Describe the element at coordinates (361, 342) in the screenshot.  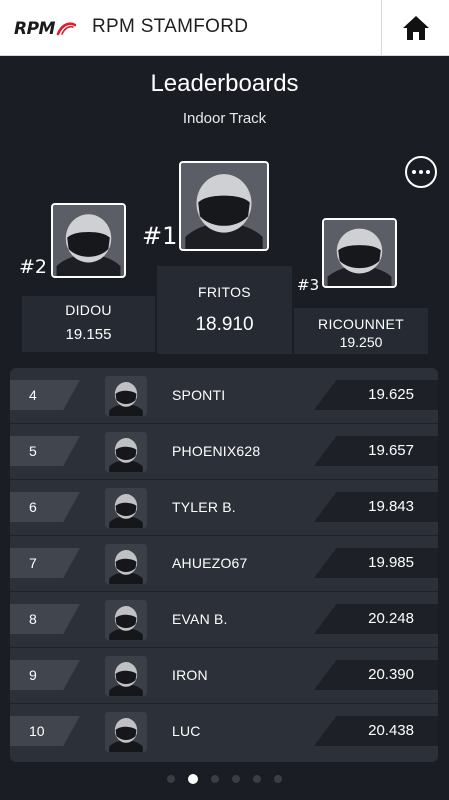
I see `podium-third-time: 19.250` at that location.